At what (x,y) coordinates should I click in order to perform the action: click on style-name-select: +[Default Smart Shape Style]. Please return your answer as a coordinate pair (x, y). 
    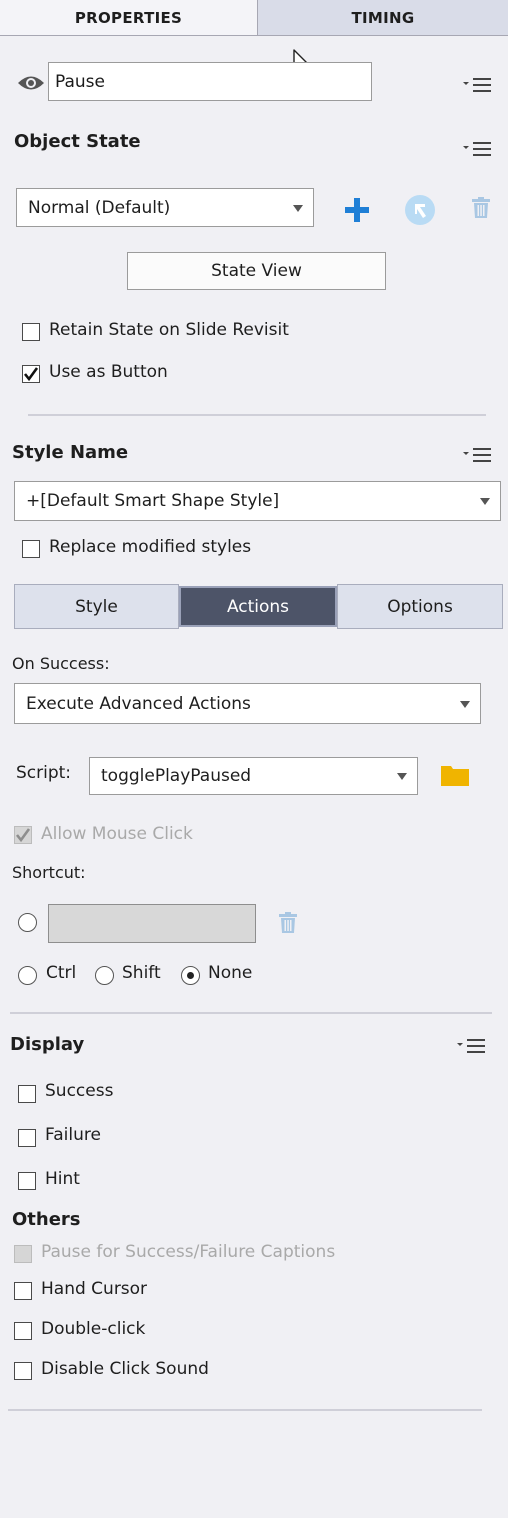
    Looking at the image, I should click on (257, 501).